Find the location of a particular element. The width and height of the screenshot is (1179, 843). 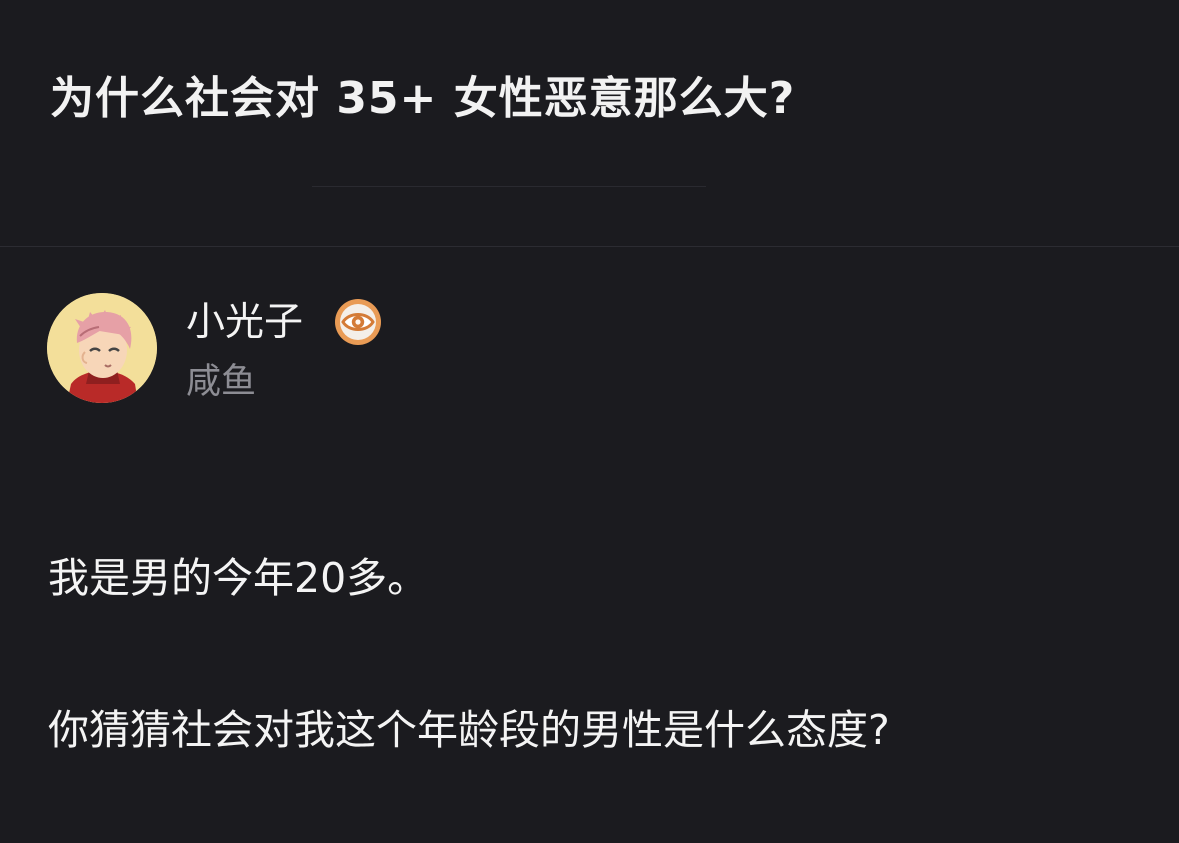

answer-paragraph-2: 你猜猜社会对我这个年龄段的男性是什么态度? is located at coordinates (469, 730).